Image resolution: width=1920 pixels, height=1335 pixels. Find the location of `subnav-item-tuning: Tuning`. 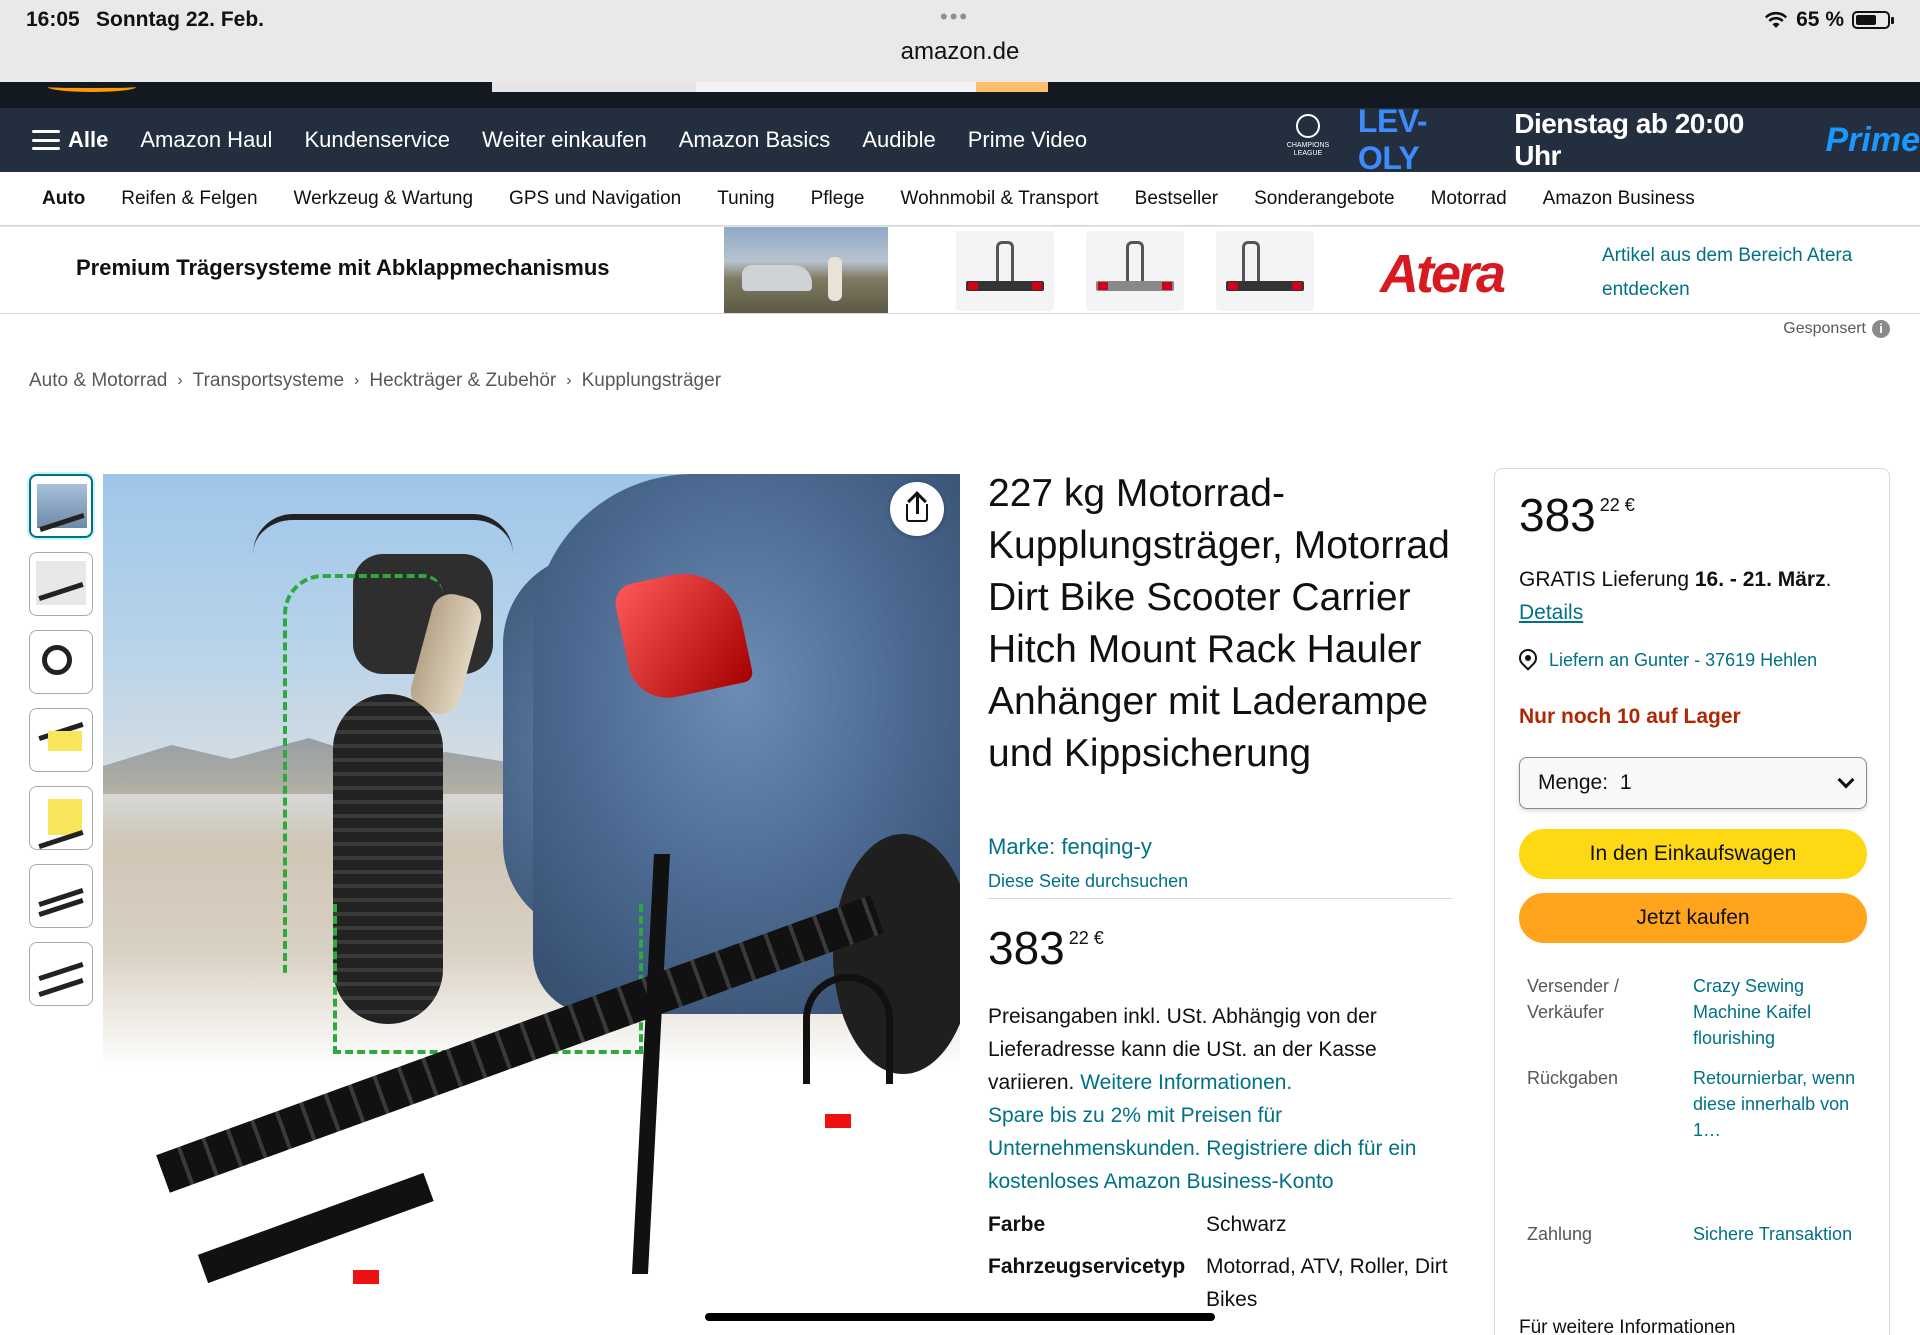

subnav-item-tuning: Tuning is located at coordinates (745, 199).